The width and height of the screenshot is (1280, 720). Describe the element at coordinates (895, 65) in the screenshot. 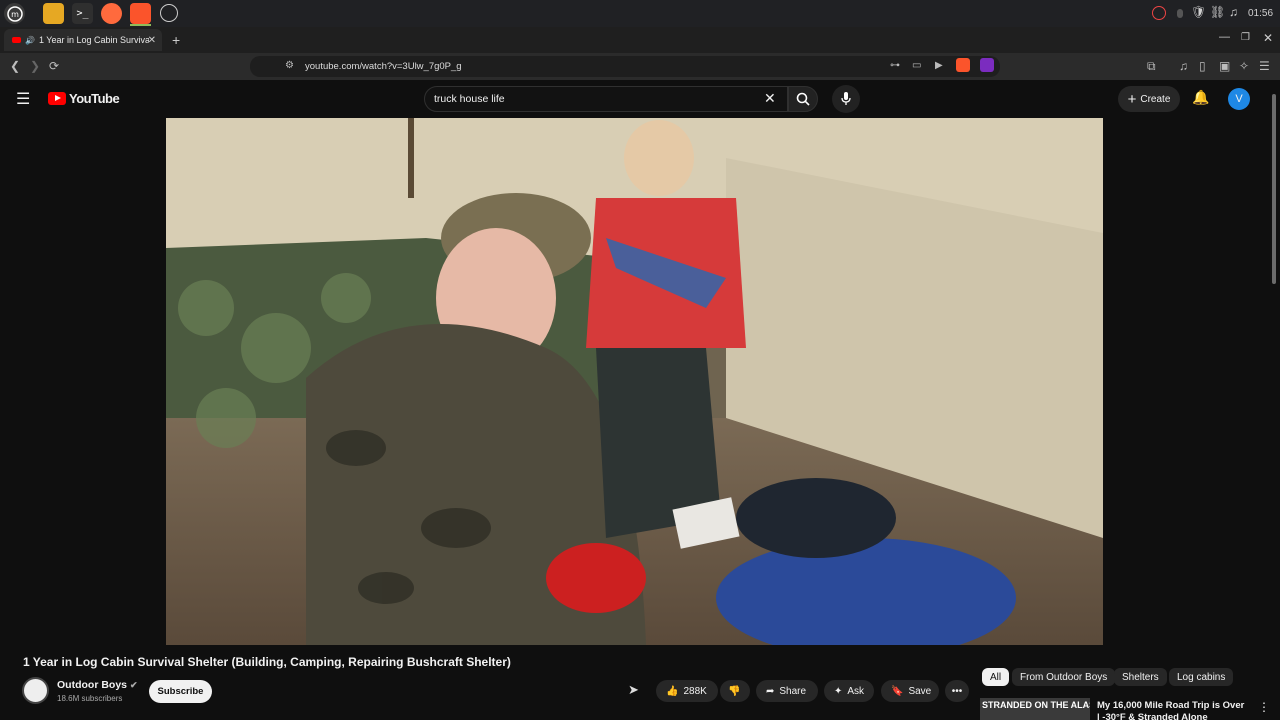

I see `translate-icon: ⊶` at that location.